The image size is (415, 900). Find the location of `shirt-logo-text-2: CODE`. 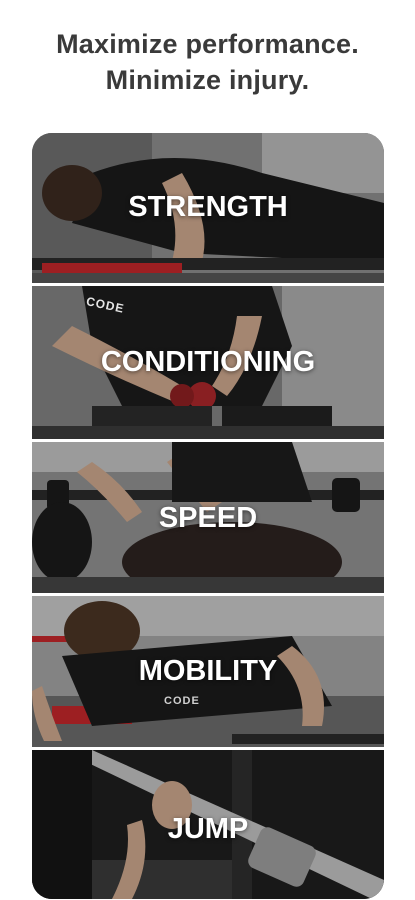

shirt-logo-text-2: CODE is located at coordinates (182, 701).